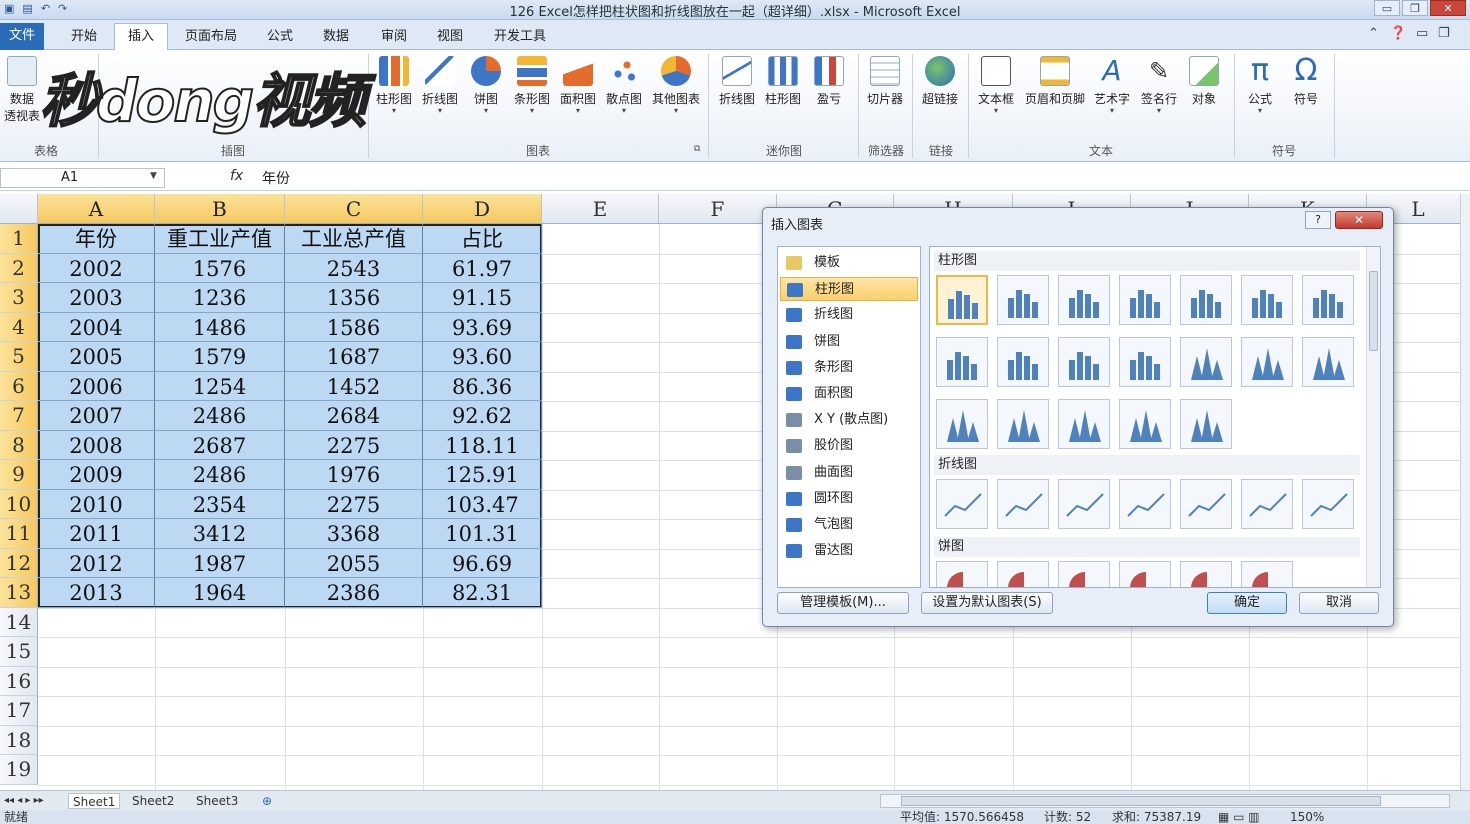 The width and height of the screenshot is (1470, 824). Describe the element at coordinates (482, 475) in the screenshot. I see `table-cell: 125.91` at that location.